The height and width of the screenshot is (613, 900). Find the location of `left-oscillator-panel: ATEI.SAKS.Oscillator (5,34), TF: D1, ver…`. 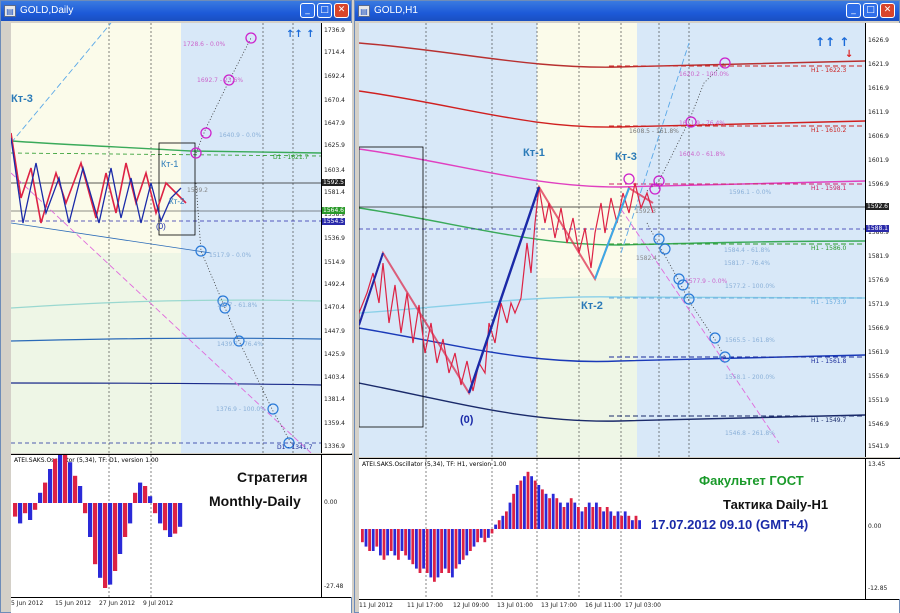

left-oscillator-panel: ATEI.SAKS.Oscillator (5,34), TF: D1, ver… is located at coordinates (166, 525).